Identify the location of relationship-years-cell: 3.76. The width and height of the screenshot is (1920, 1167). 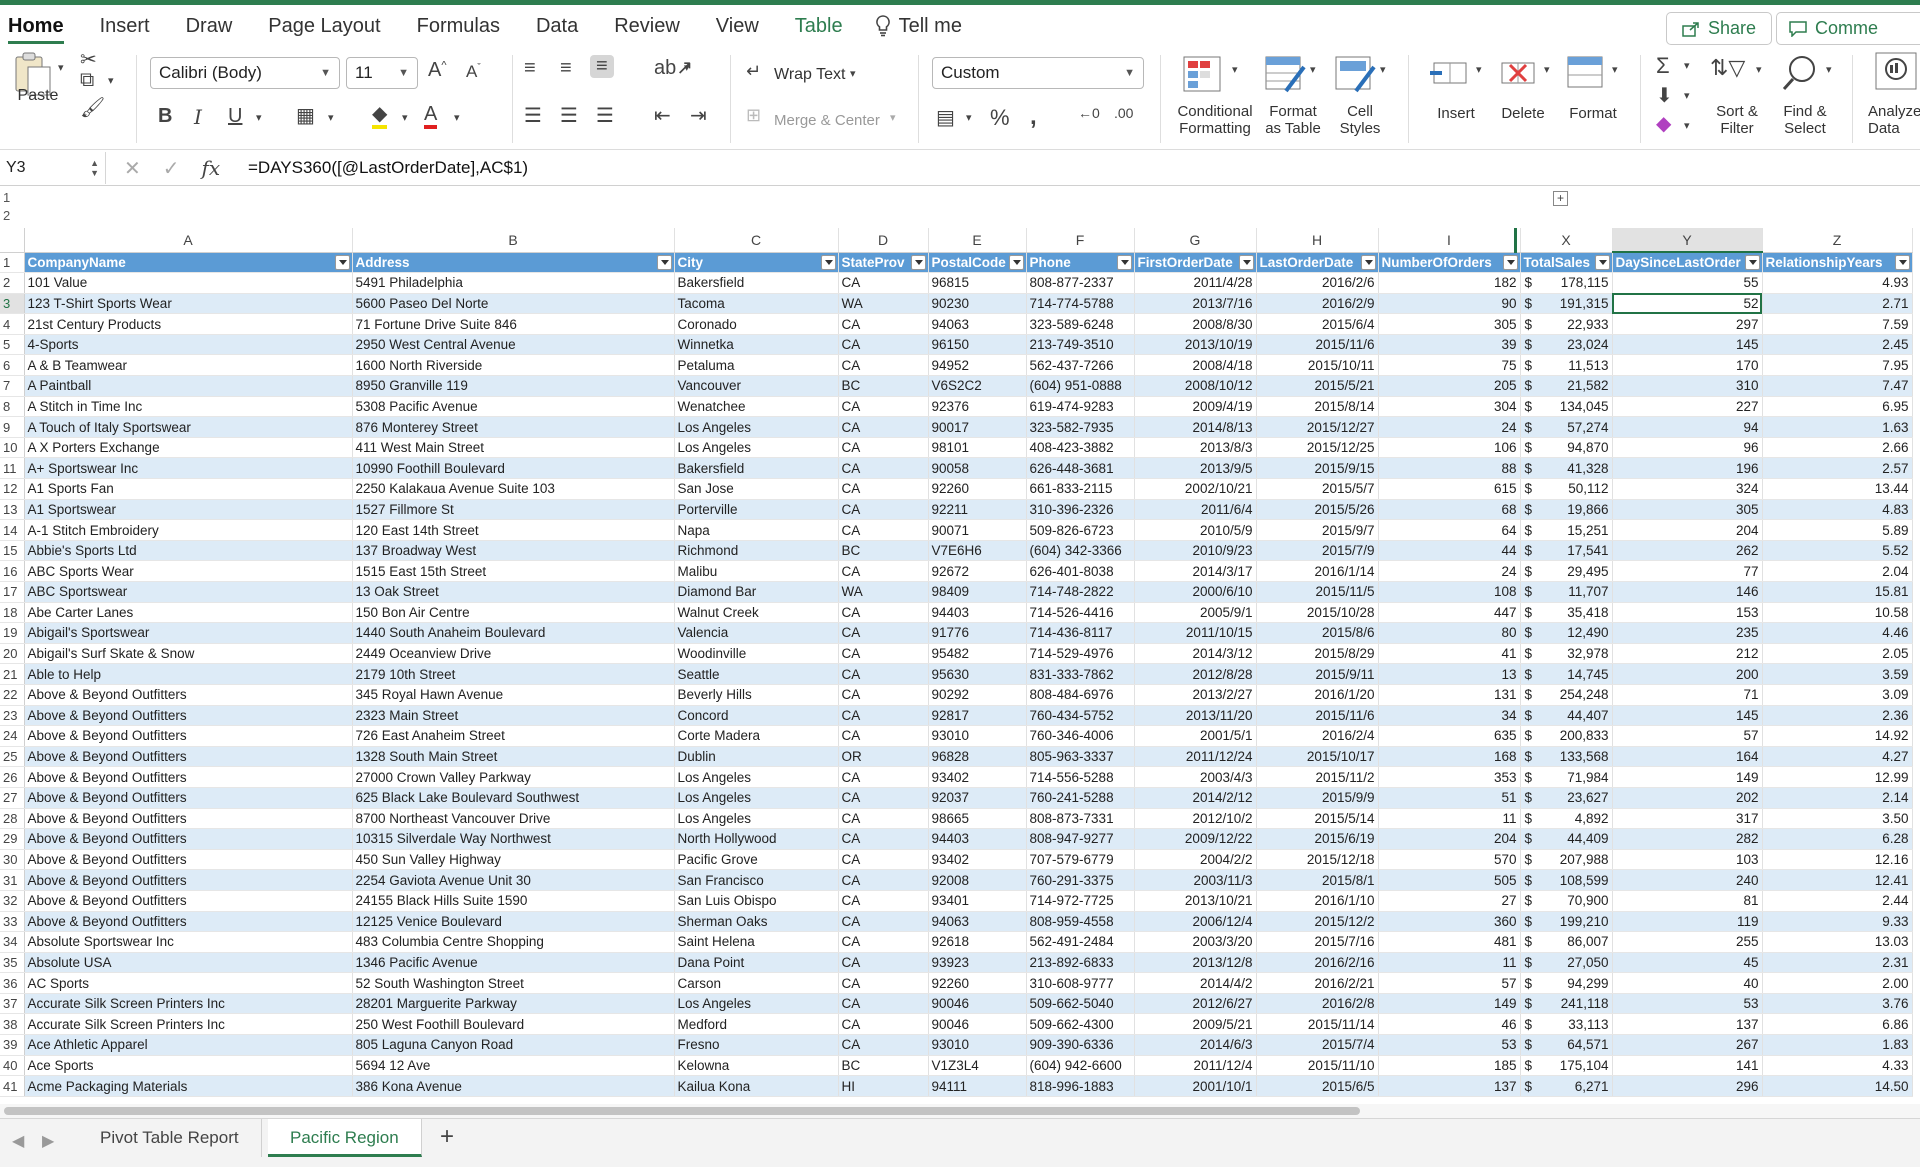
(1837, 1004).